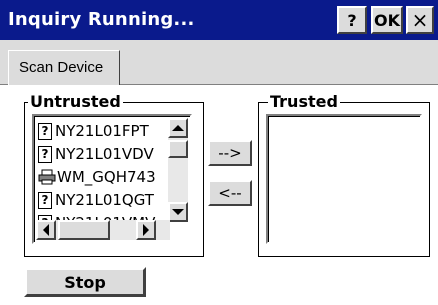 The width and height of the screenshot is (438, 305). What do you see at coordinates (420, 20) in the screenshot?
I see `close-button: ×` at bounding box center [420, 20].